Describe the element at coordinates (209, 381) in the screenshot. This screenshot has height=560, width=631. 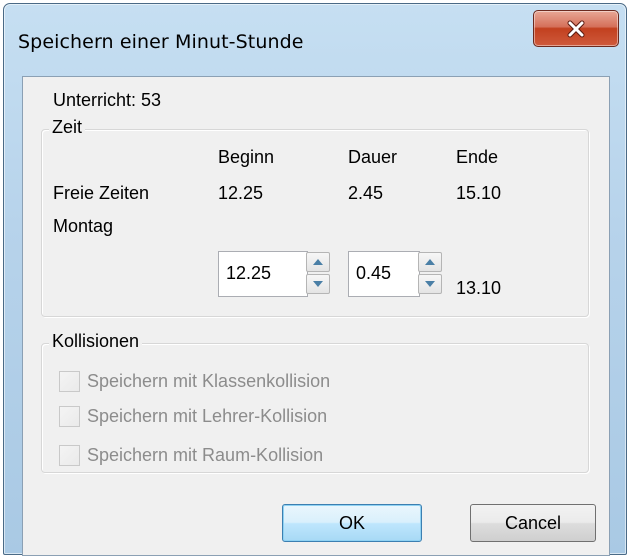
I see `class-collision-label: Speichern mit Klassenkollision` at that location.